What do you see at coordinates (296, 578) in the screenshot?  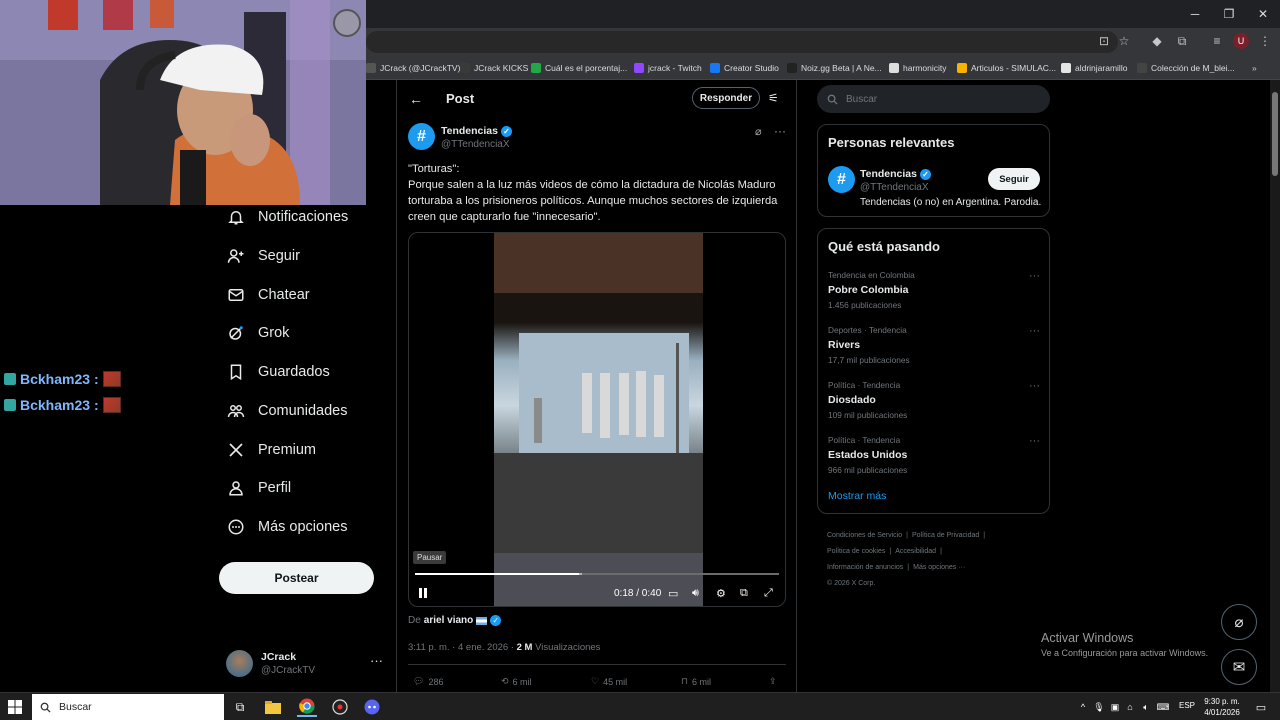 I see `post-button: Postear` at bounding box center [296, 578].